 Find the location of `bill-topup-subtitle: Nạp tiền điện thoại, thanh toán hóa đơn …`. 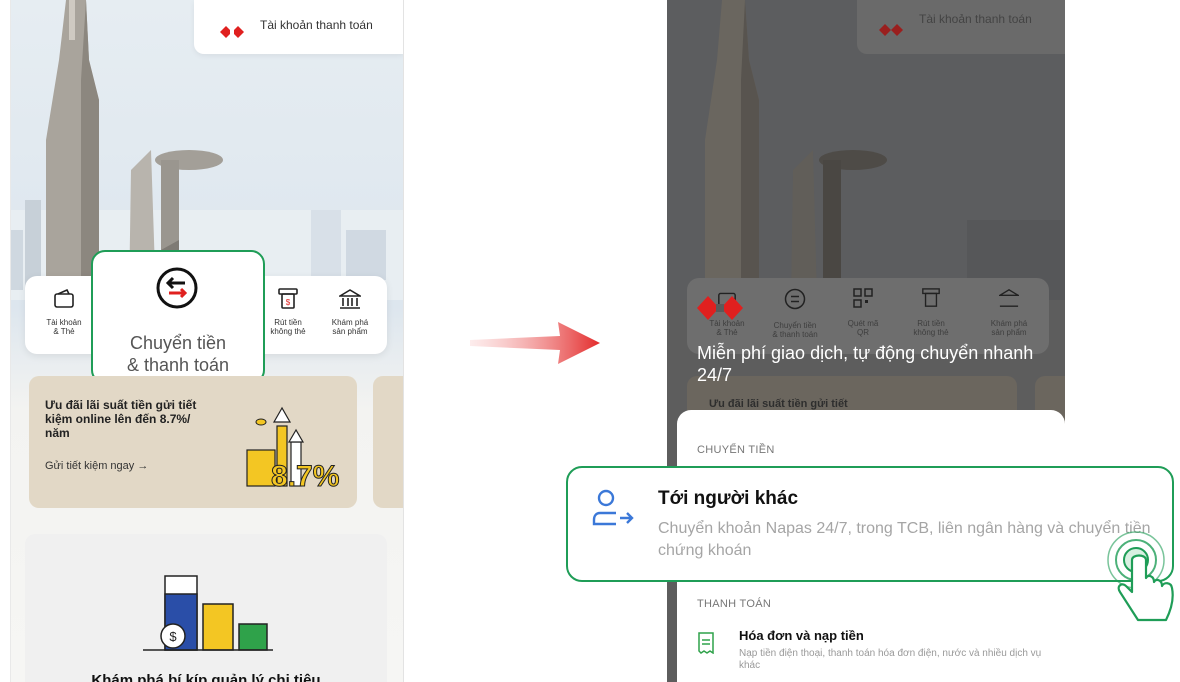

bill-topup-subtitle: Nạp tiền điện thoại, thanh toán hóa đơn … is located at coordinates (890, 659).